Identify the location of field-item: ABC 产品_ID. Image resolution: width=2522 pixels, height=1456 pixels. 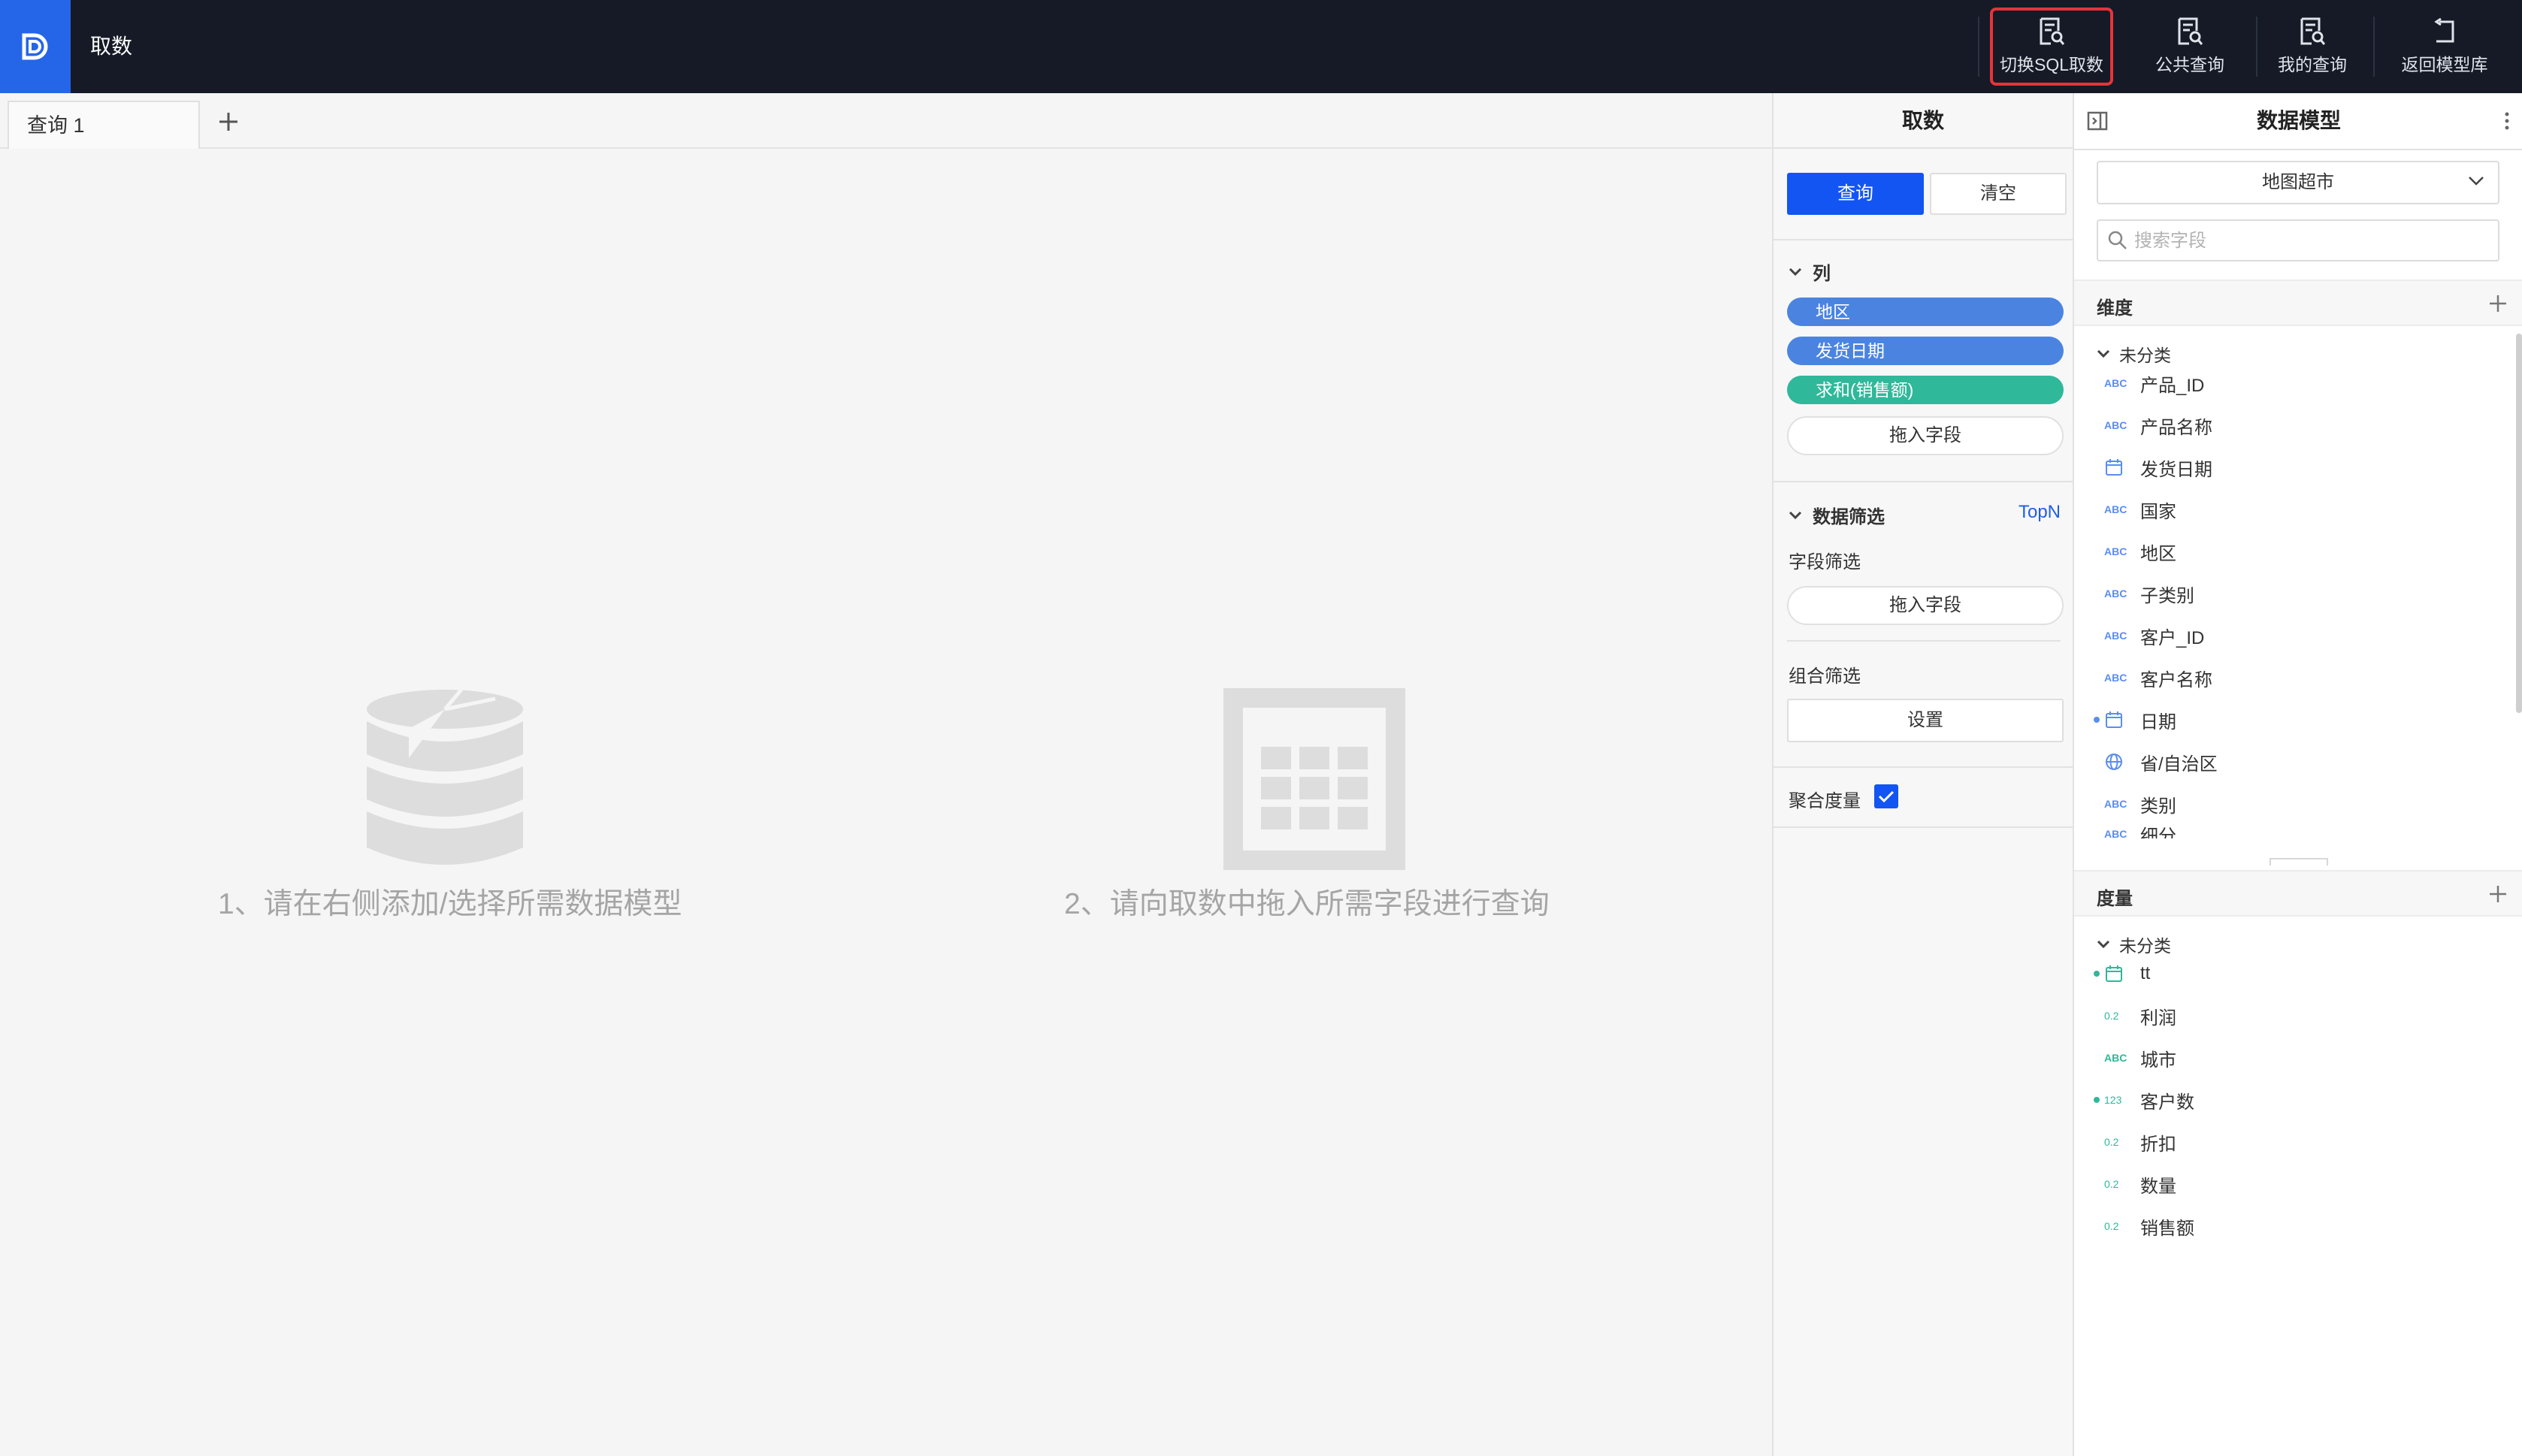
(2154, 383).